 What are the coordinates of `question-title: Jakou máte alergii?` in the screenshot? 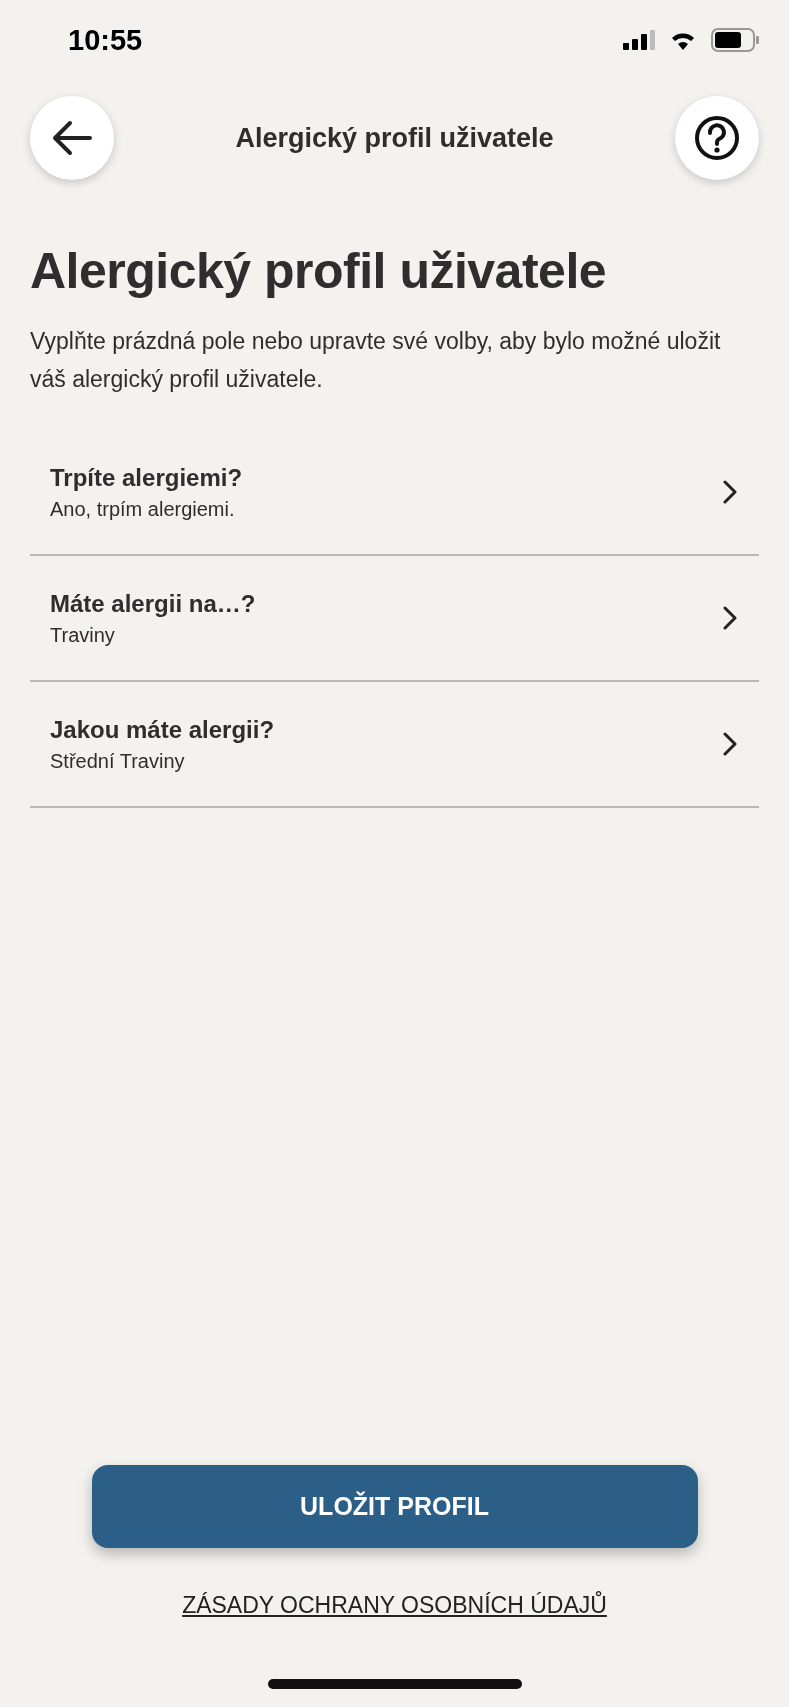 It's located at (162, 729).